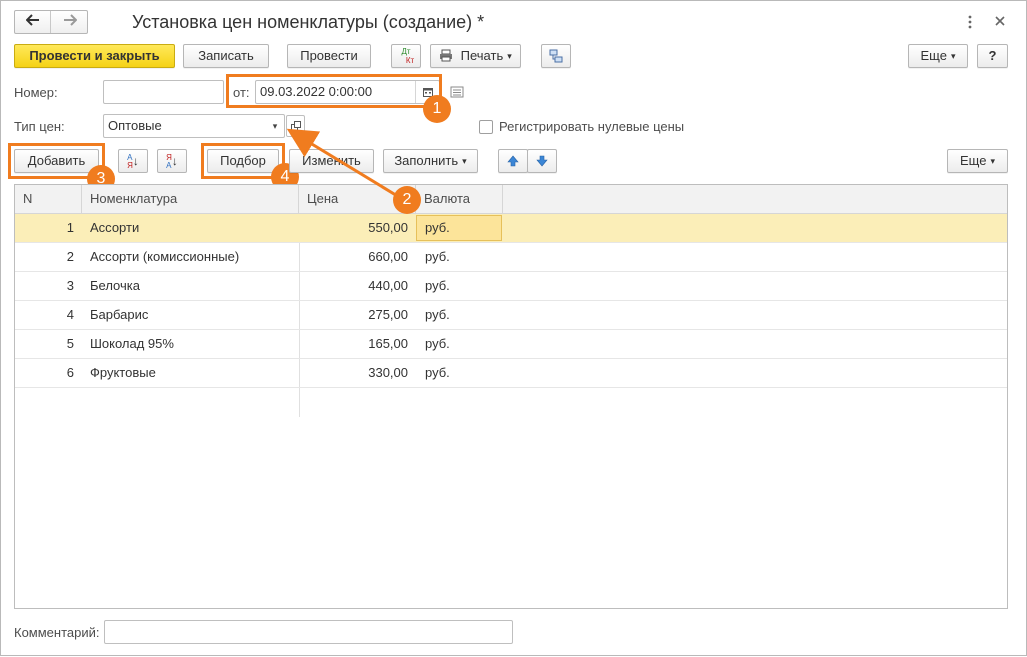  What do you see at coordinates (308, 632) in the screenshot?
I see `comment-field` at bounding box center [308, 632].